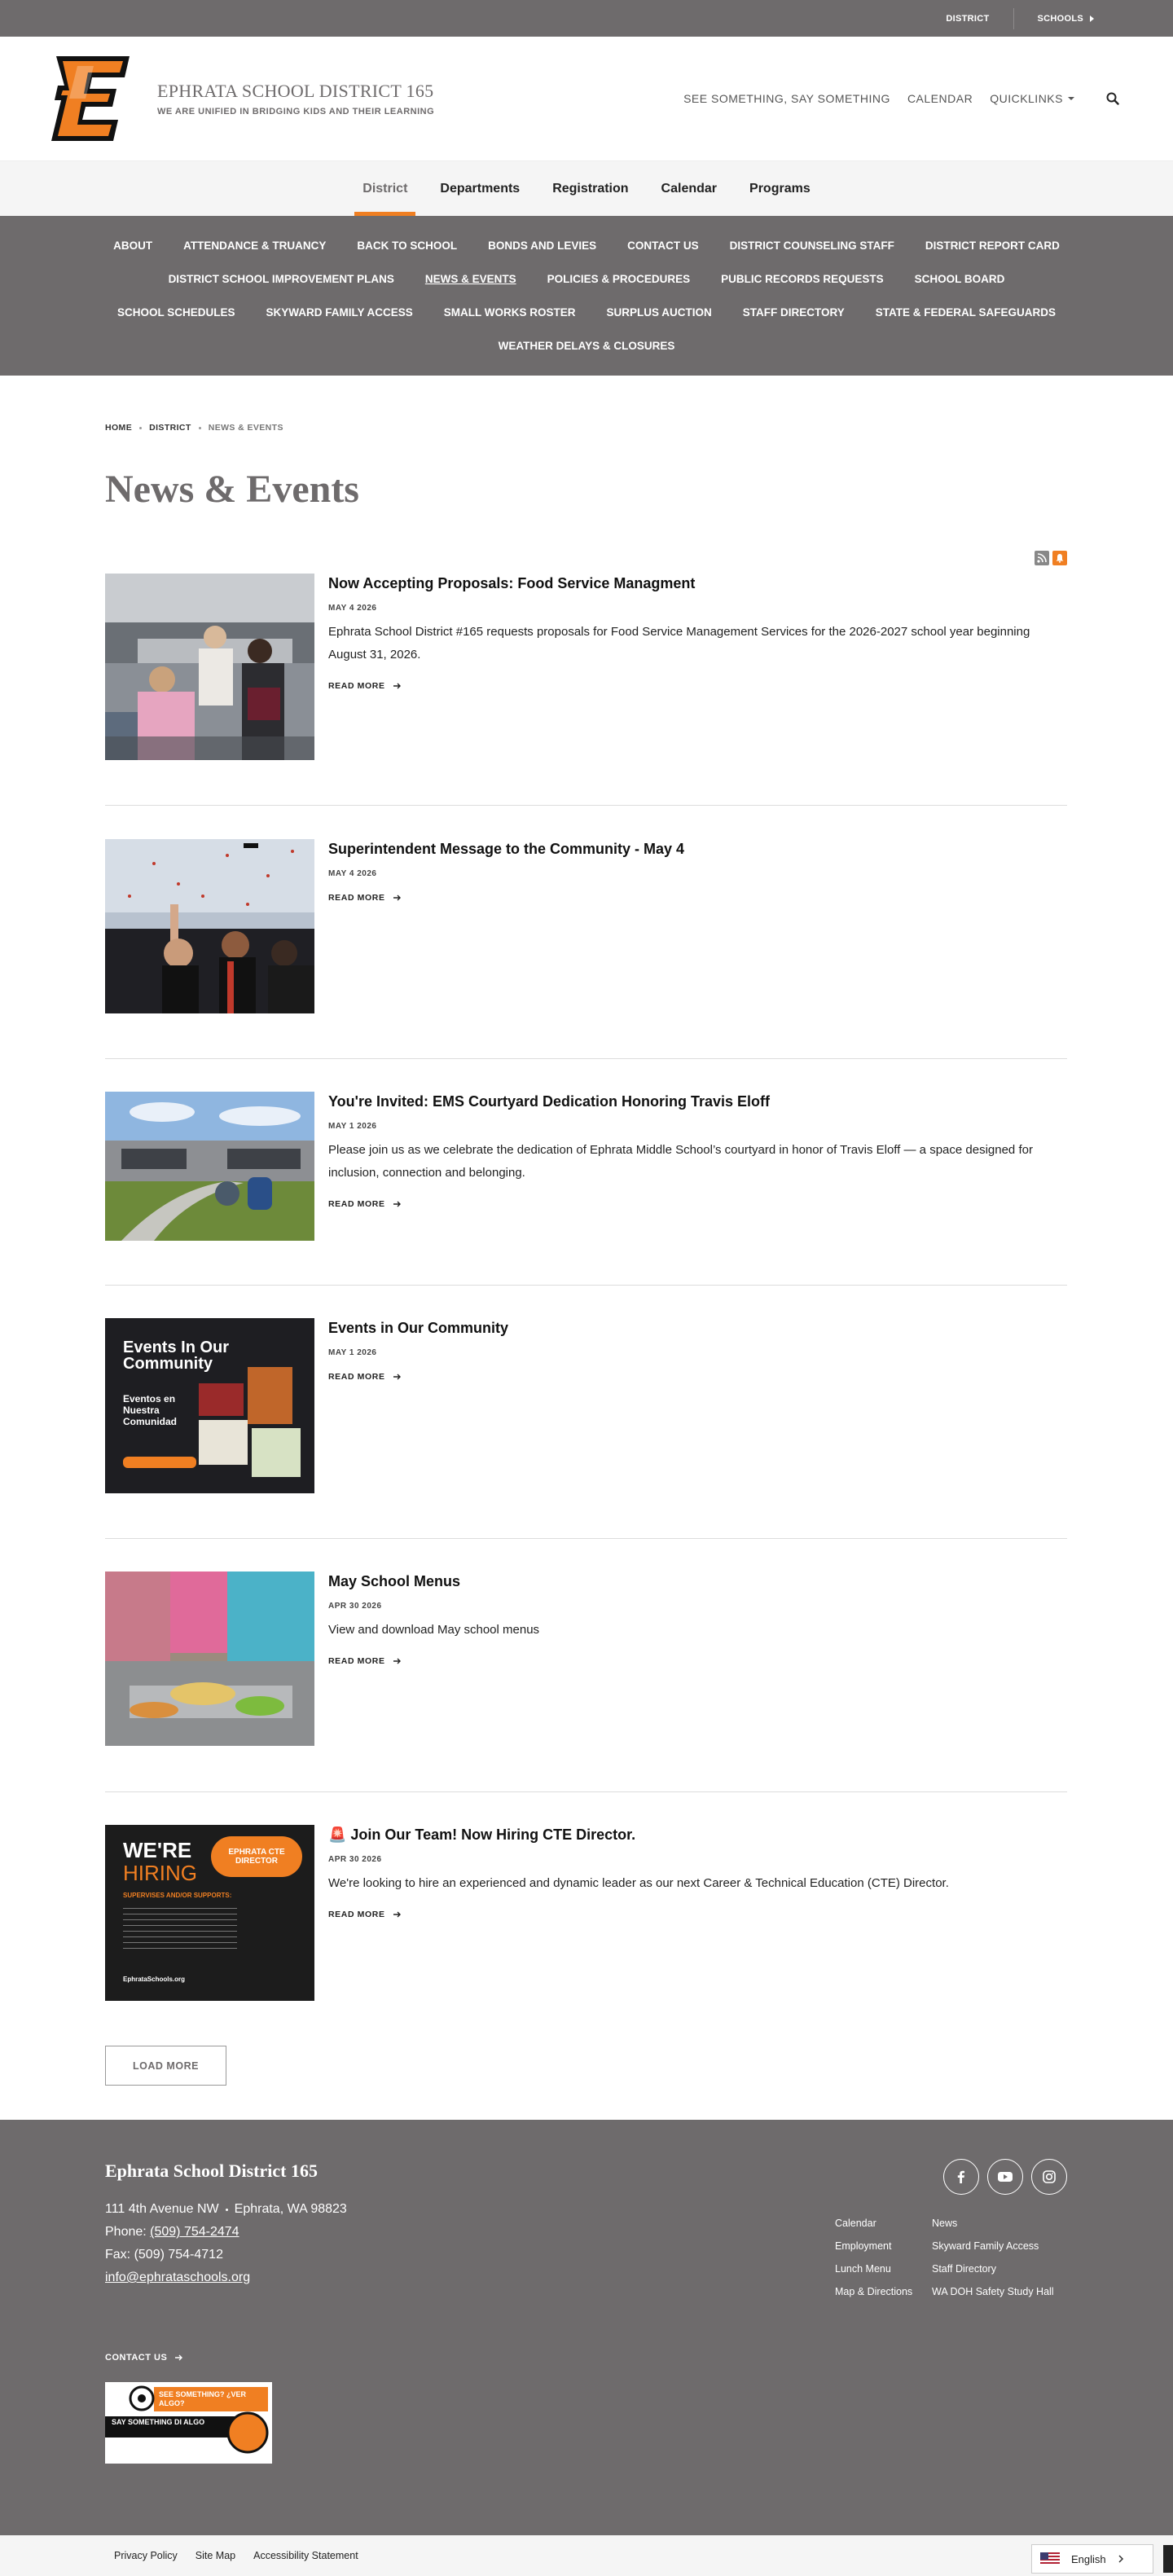 The image size is (1173, 2576). Describe the element at coordinates (883, 2291) in the screenshot. I see `footer-link-map-directions: Map & Directions` at that location.